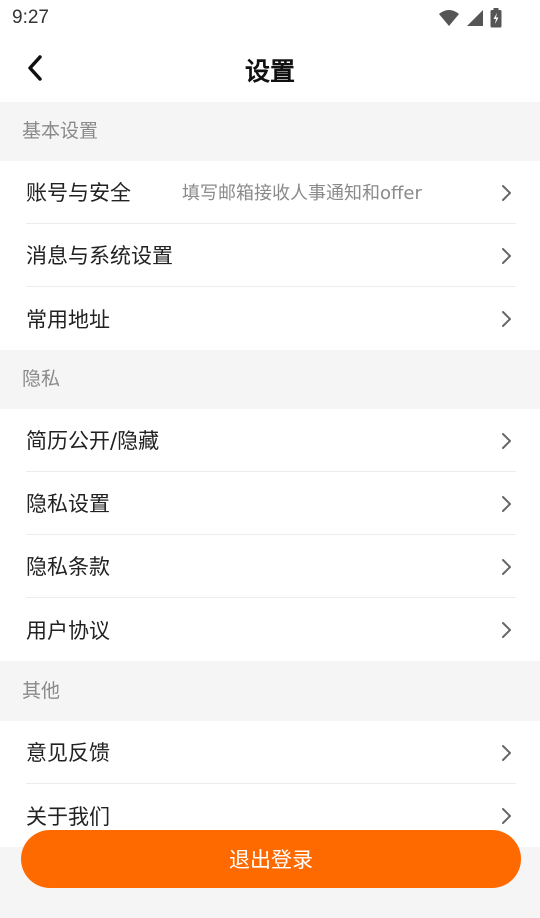 The width and height of the screenshot is (540, 918). I want to click on row-feedback: 意见反馈, so click(271, 752).